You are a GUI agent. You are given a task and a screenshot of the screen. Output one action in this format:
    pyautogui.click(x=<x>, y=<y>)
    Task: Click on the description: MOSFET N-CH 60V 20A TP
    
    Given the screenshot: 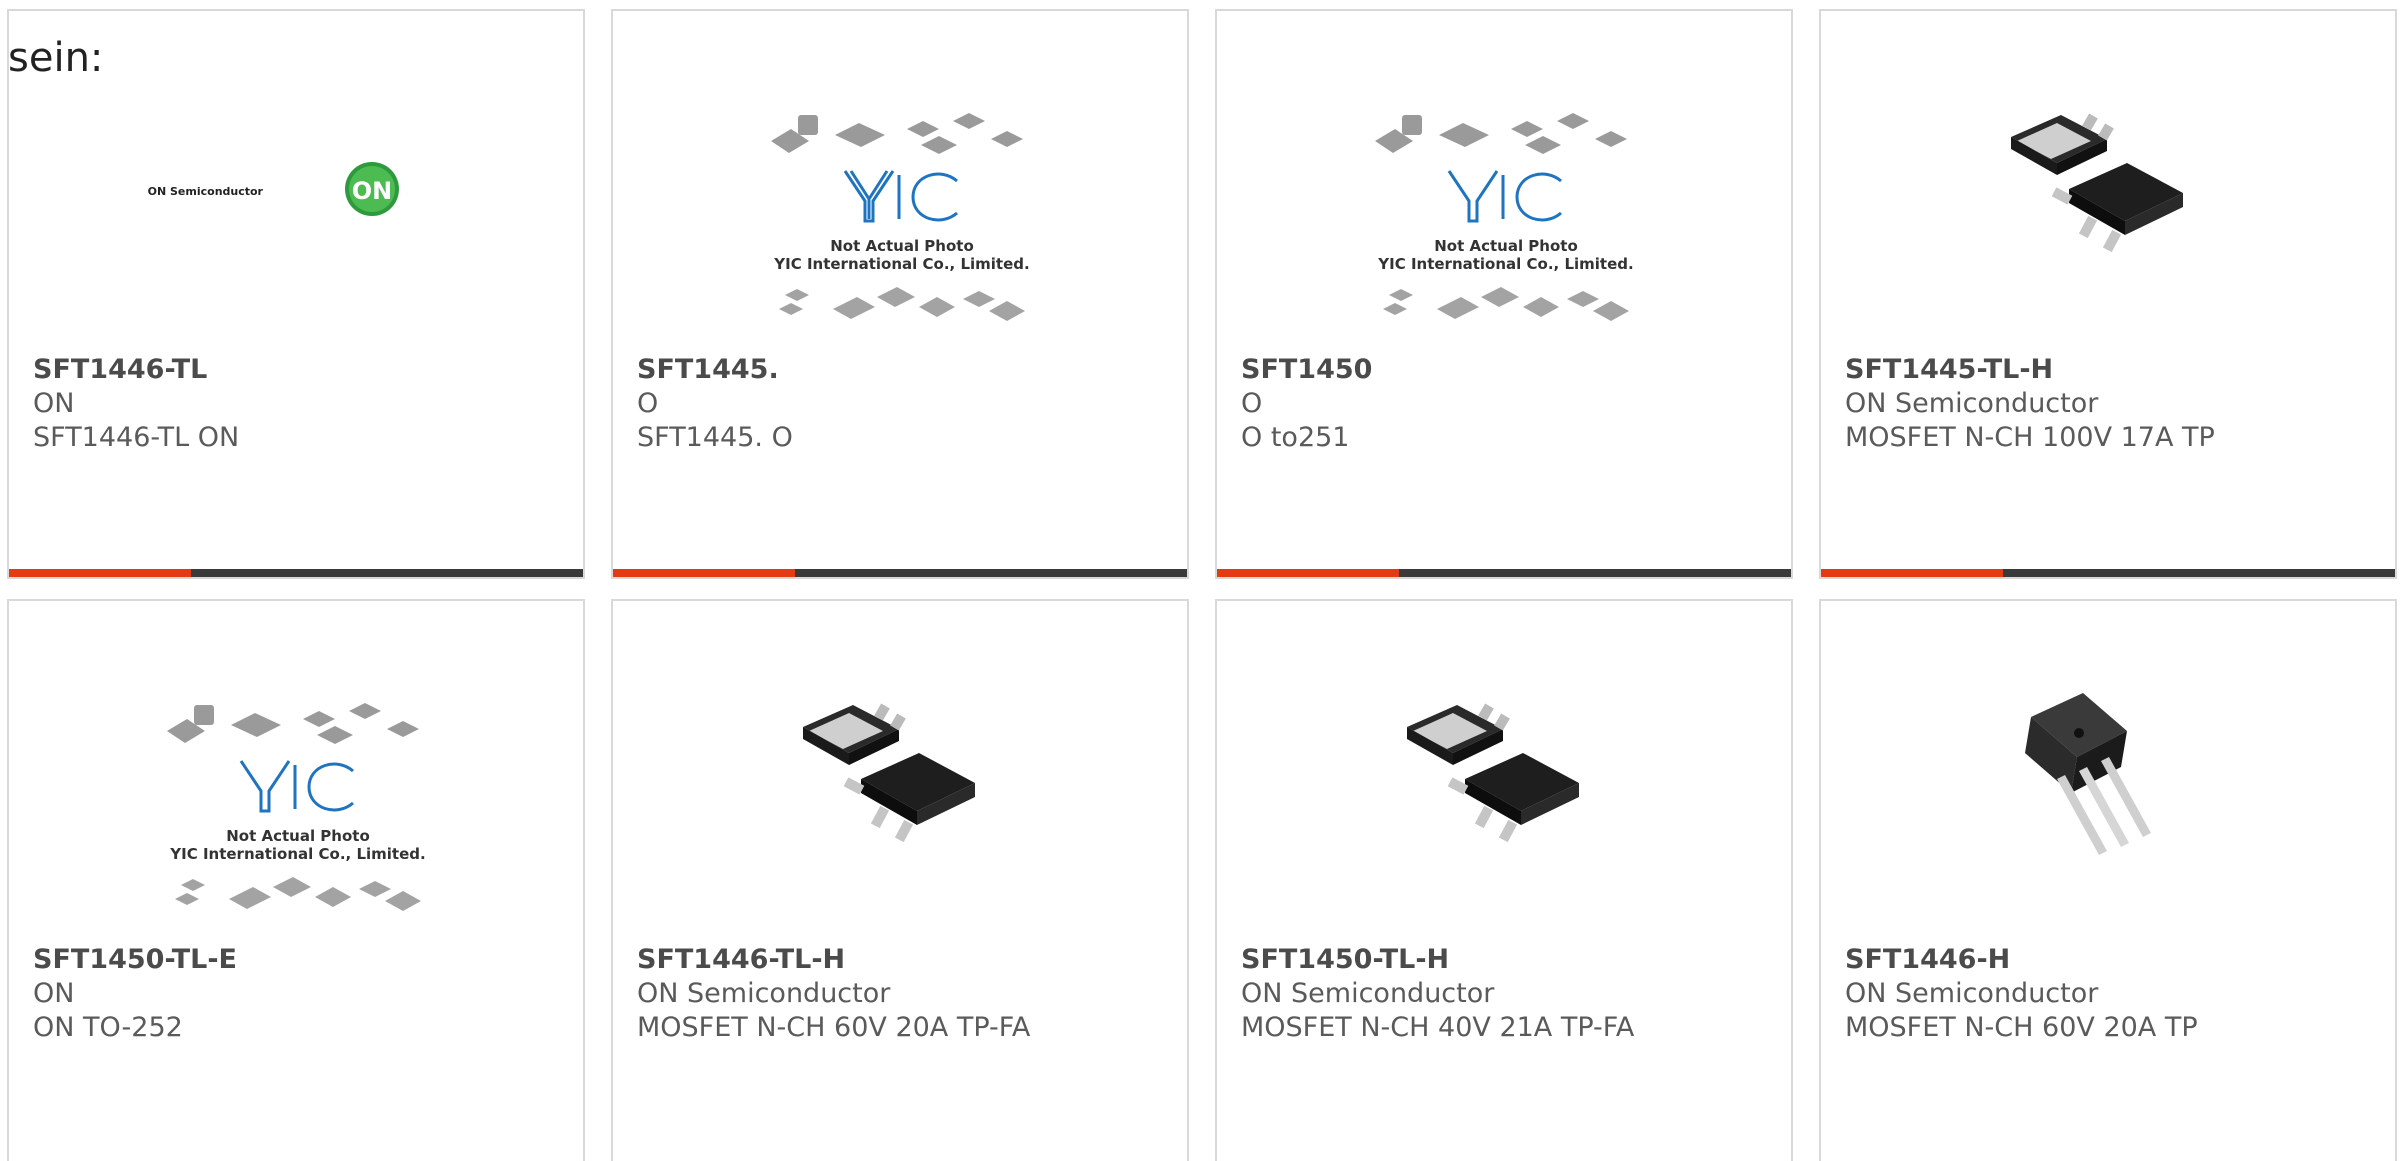 What is the action you would take?
    pyautogui.click(x=2021, y=1027)
    